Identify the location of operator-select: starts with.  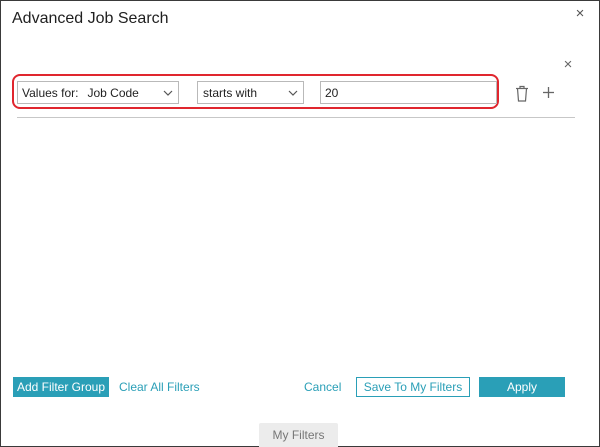
(250, 92).